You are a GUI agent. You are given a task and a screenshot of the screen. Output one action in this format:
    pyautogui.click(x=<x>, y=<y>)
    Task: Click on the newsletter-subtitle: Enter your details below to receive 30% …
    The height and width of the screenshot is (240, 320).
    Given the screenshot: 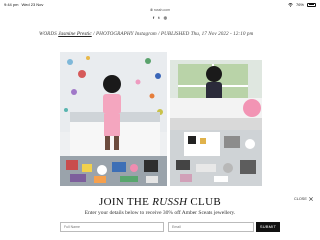 What is the action you would take?
    pyautogui.click(x=160, y=213)
    